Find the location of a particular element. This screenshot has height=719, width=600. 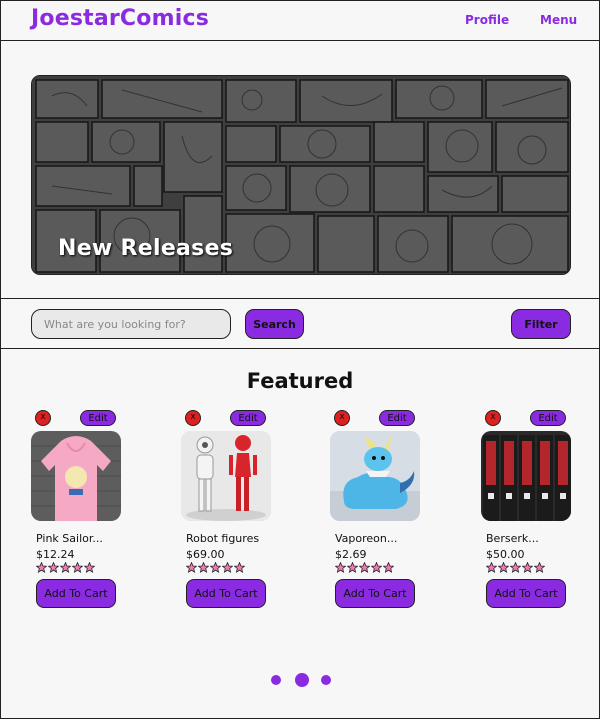

site-logo: JoestarComics is located at coordinates (120, 18).